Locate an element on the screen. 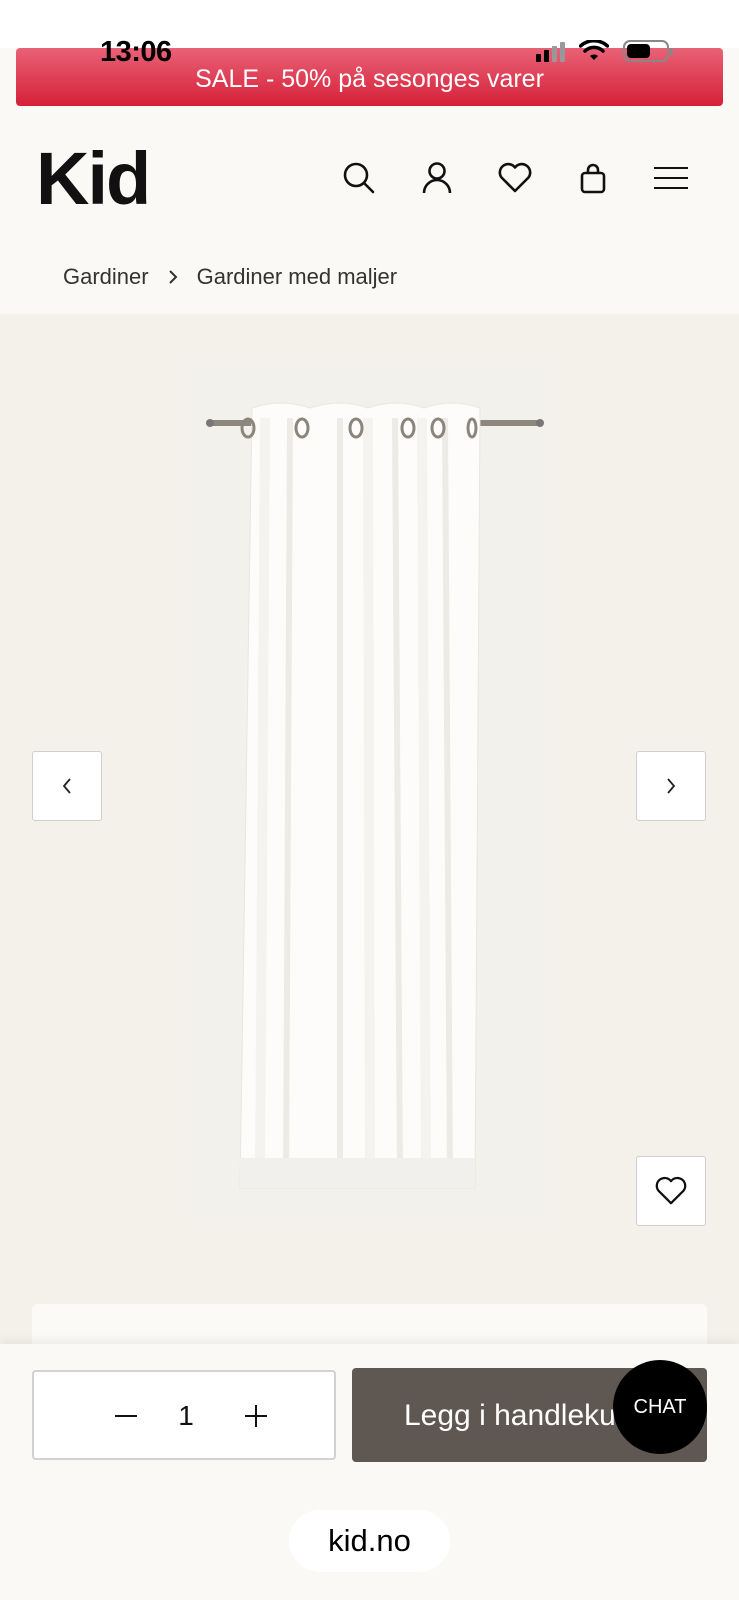 The image size is (739, 1600). kid-logo: Kid is located at coordinates (93, 178).